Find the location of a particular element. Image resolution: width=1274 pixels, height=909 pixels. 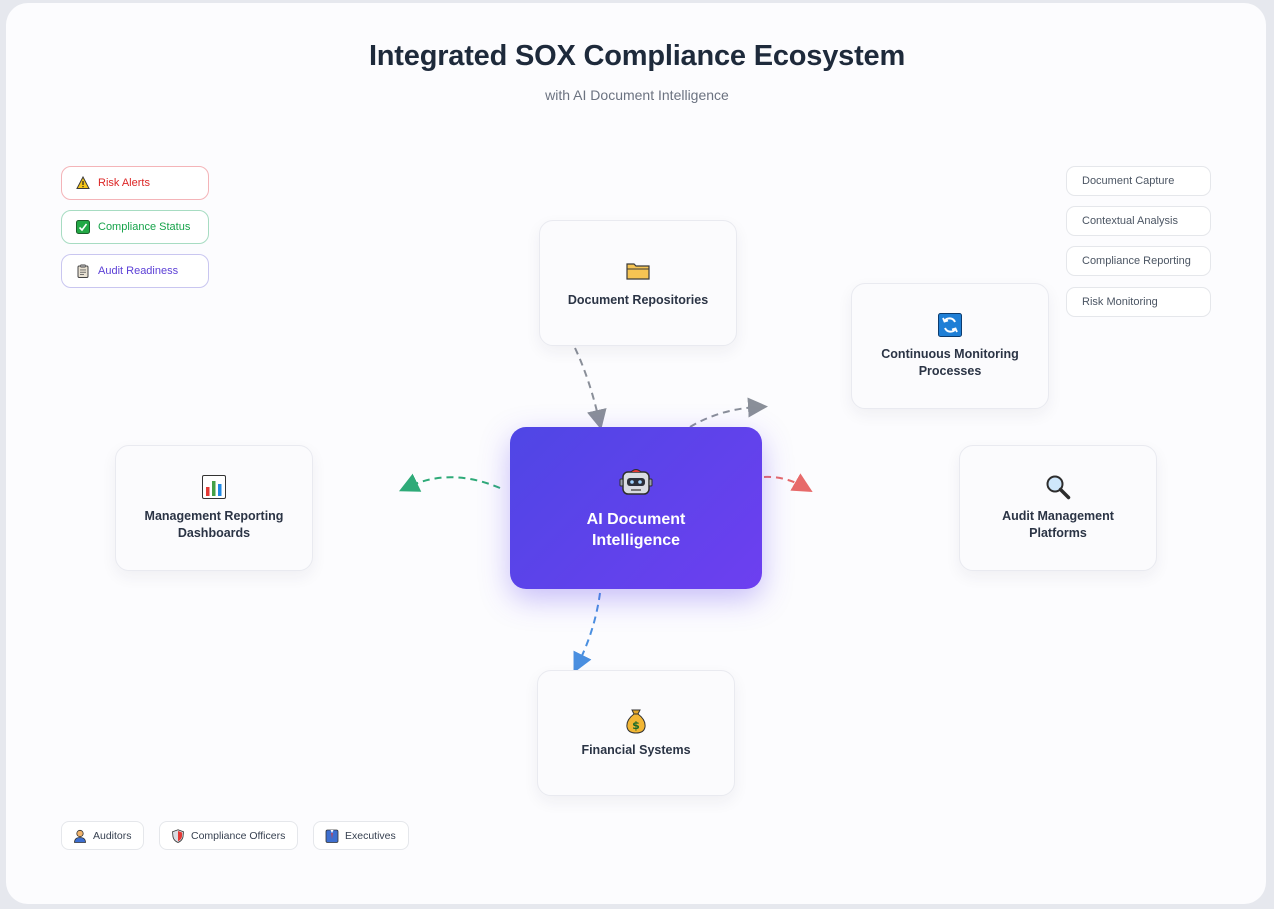

node-management-dashboards: Management Reporting Dashboards is located at coordinates (214, 508).